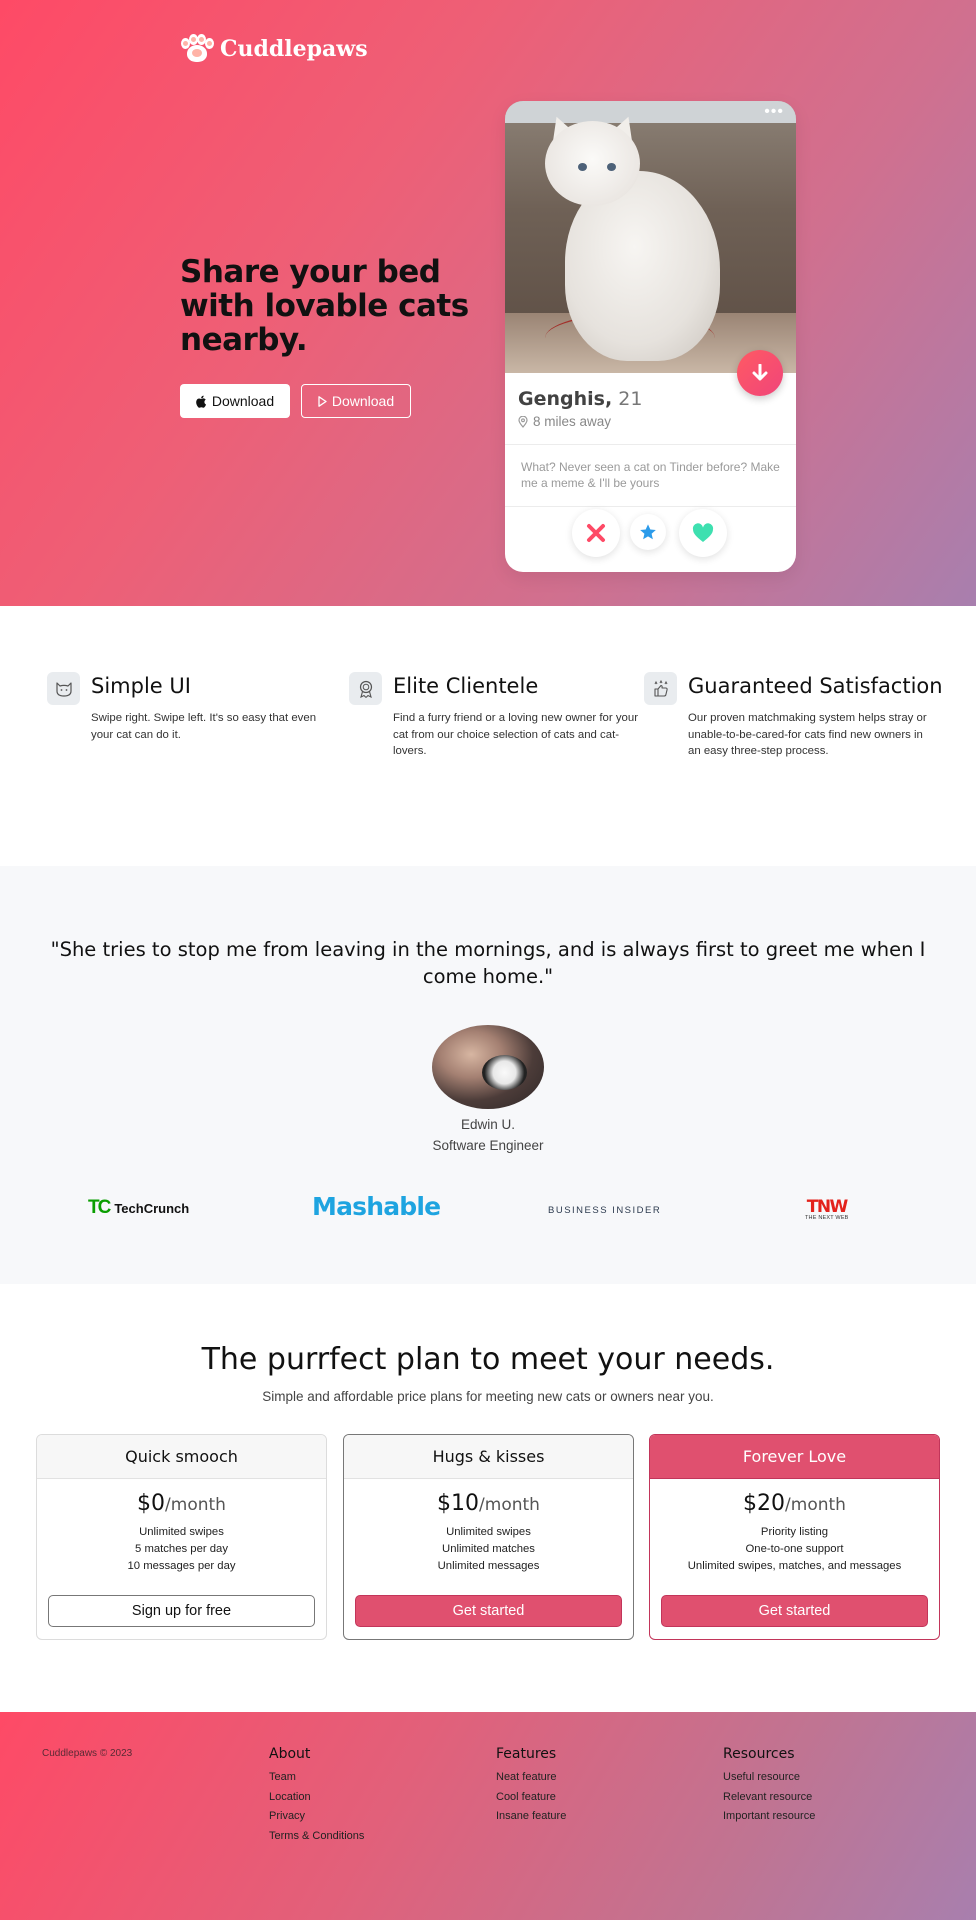 The height and width of the screenshot is (1920, 976). Describe the element at coordinates (63, 688) in the screenshot. I see `cat-face-icon` at that location.